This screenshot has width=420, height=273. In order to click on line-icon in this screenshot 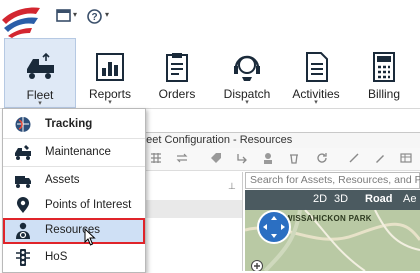, I will do `click(354, 158)`.